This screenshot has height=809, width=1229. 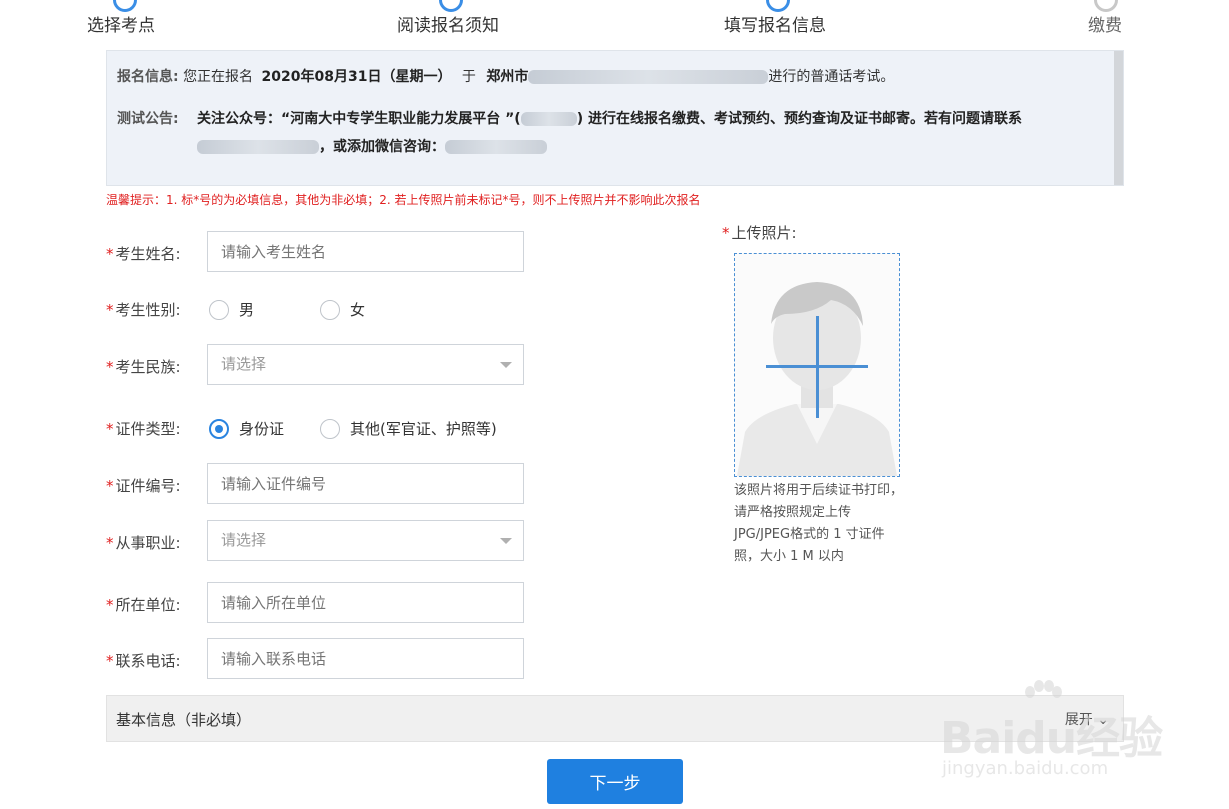 What do you see at coordinates (775, 26) in the screenshot?
I see `step-label: 填写报名信息` at bounding box center [775, 26].